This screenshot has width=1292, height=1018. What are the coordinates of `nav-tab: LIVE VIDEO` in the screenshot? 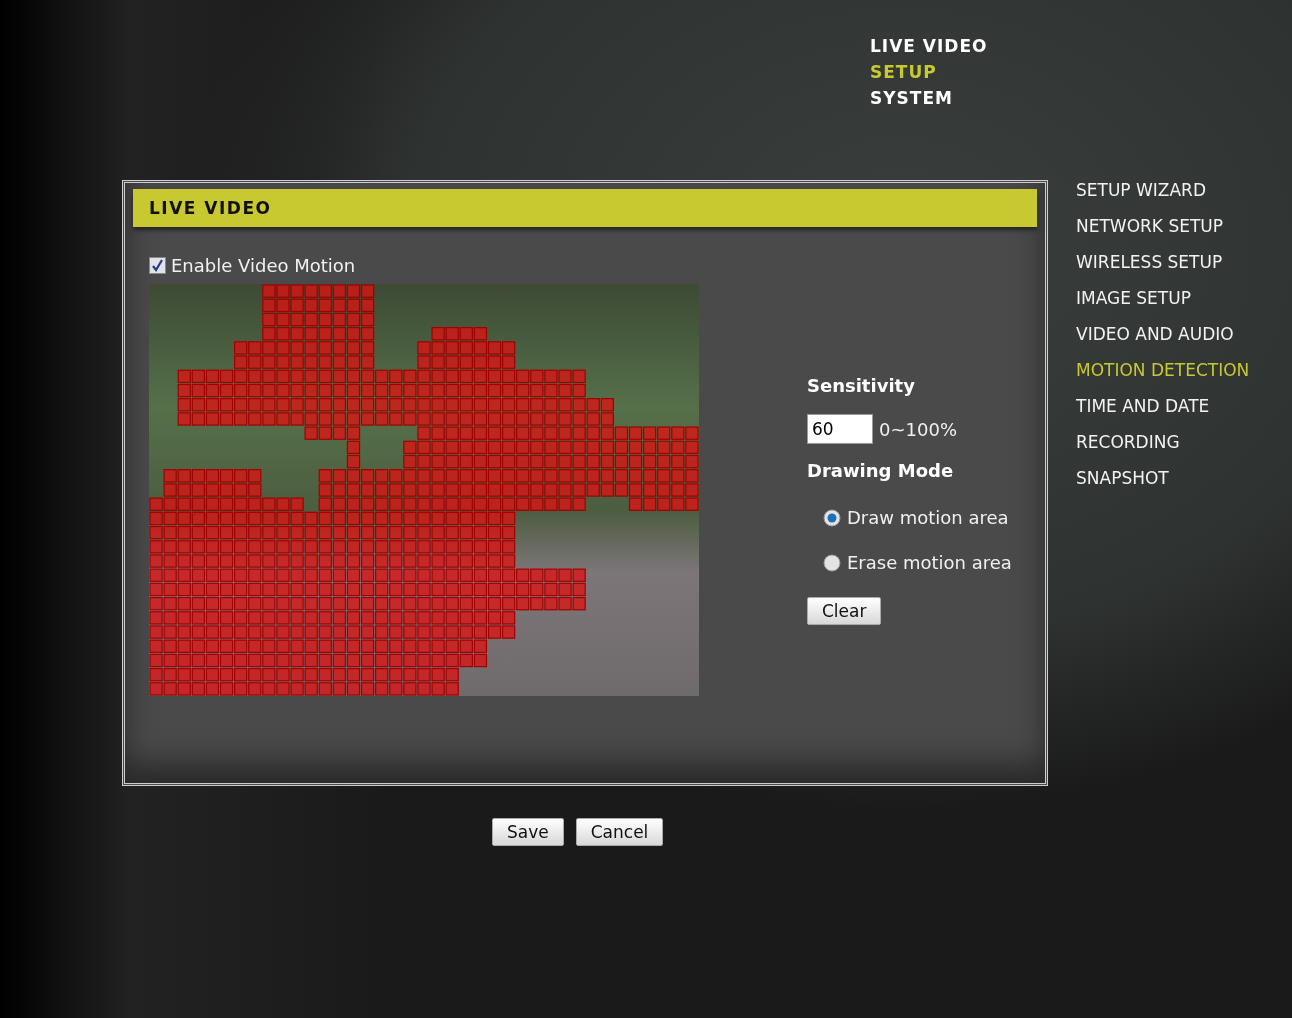 It's located at (929, 46).